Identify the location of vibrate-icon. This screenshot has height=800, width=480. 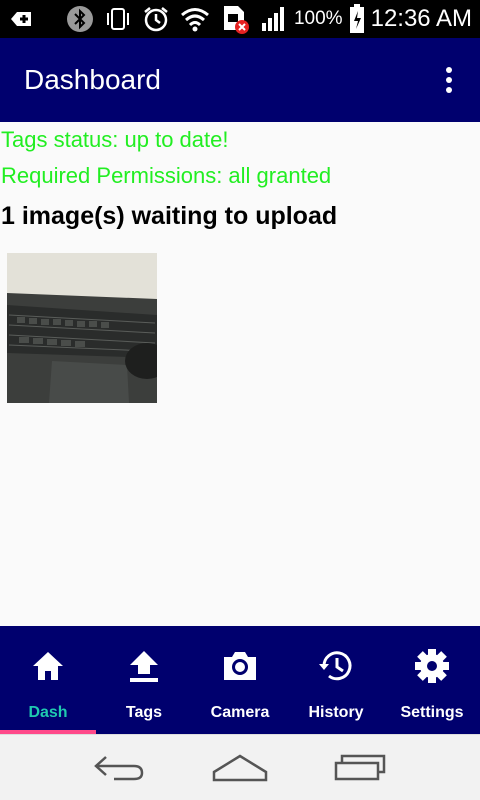
(118, 19).